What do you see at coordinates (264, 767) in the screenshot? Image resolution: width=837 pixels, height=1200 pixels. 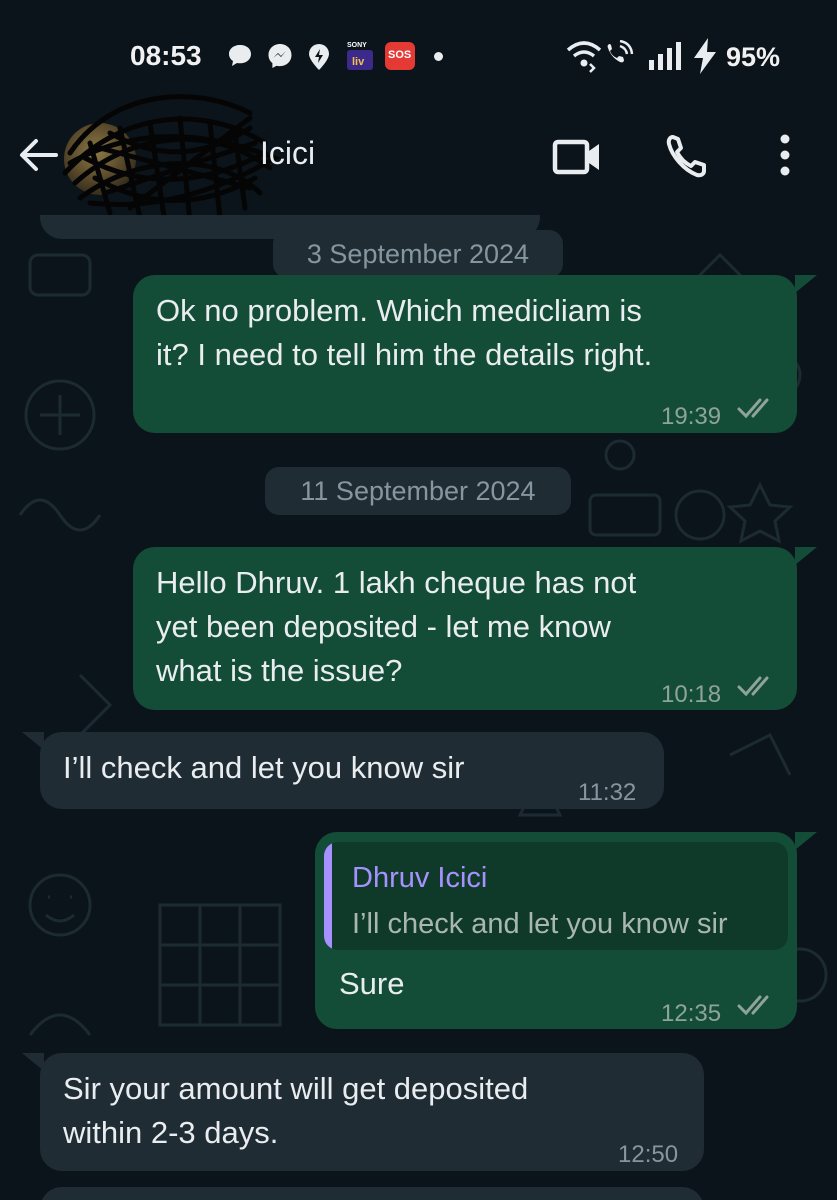 I see `message-text: I’ll check and let you know sir` at bounding box center [264, 767].